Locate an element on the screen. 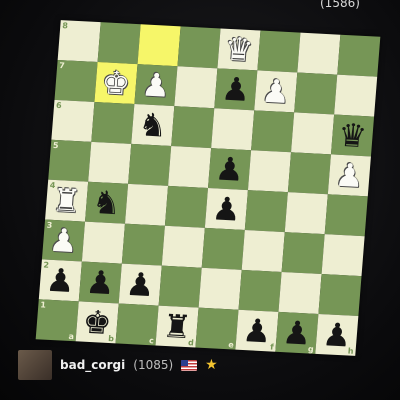  square-f8 is located at coordinates (279, 51).